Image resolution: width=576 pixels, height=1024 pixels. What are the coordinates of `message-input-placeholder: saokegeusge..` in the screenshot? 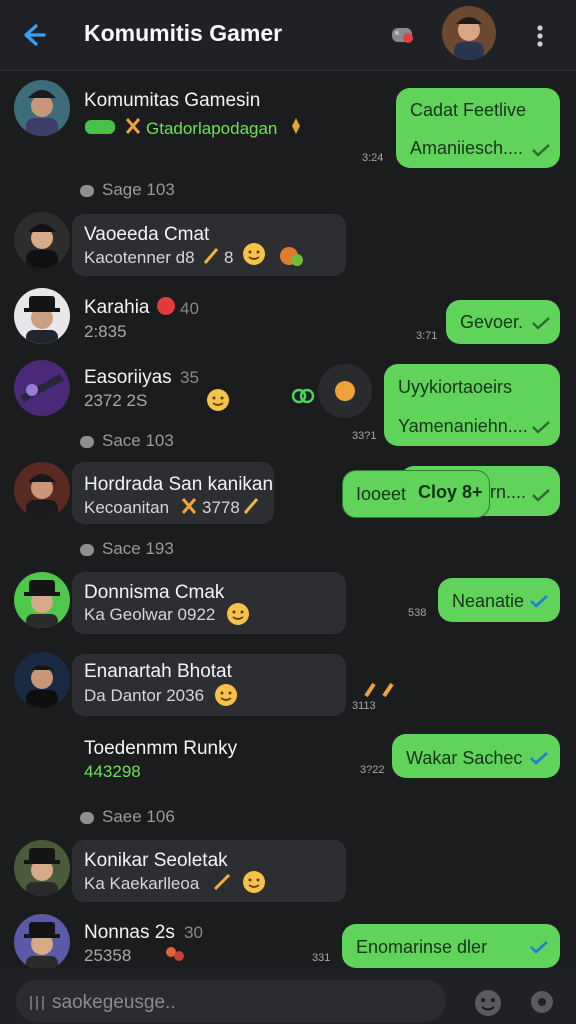 It's located at (114, 1002).